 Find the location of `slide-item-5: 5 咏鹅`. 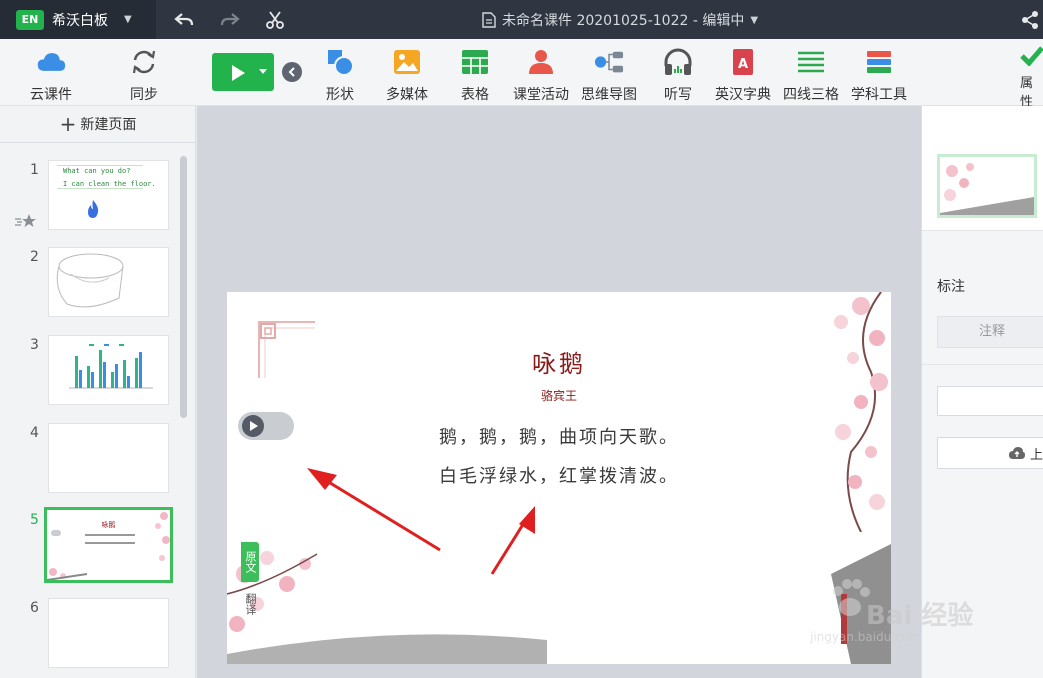

slide-item-5: 5 咏鹅 is located at coordinates (90, 545).